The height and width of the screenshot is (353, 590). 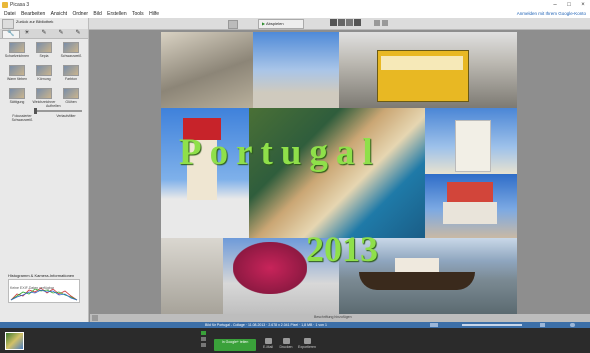 I want to click on play-label: Abspielen, so click(x=274, y=23).